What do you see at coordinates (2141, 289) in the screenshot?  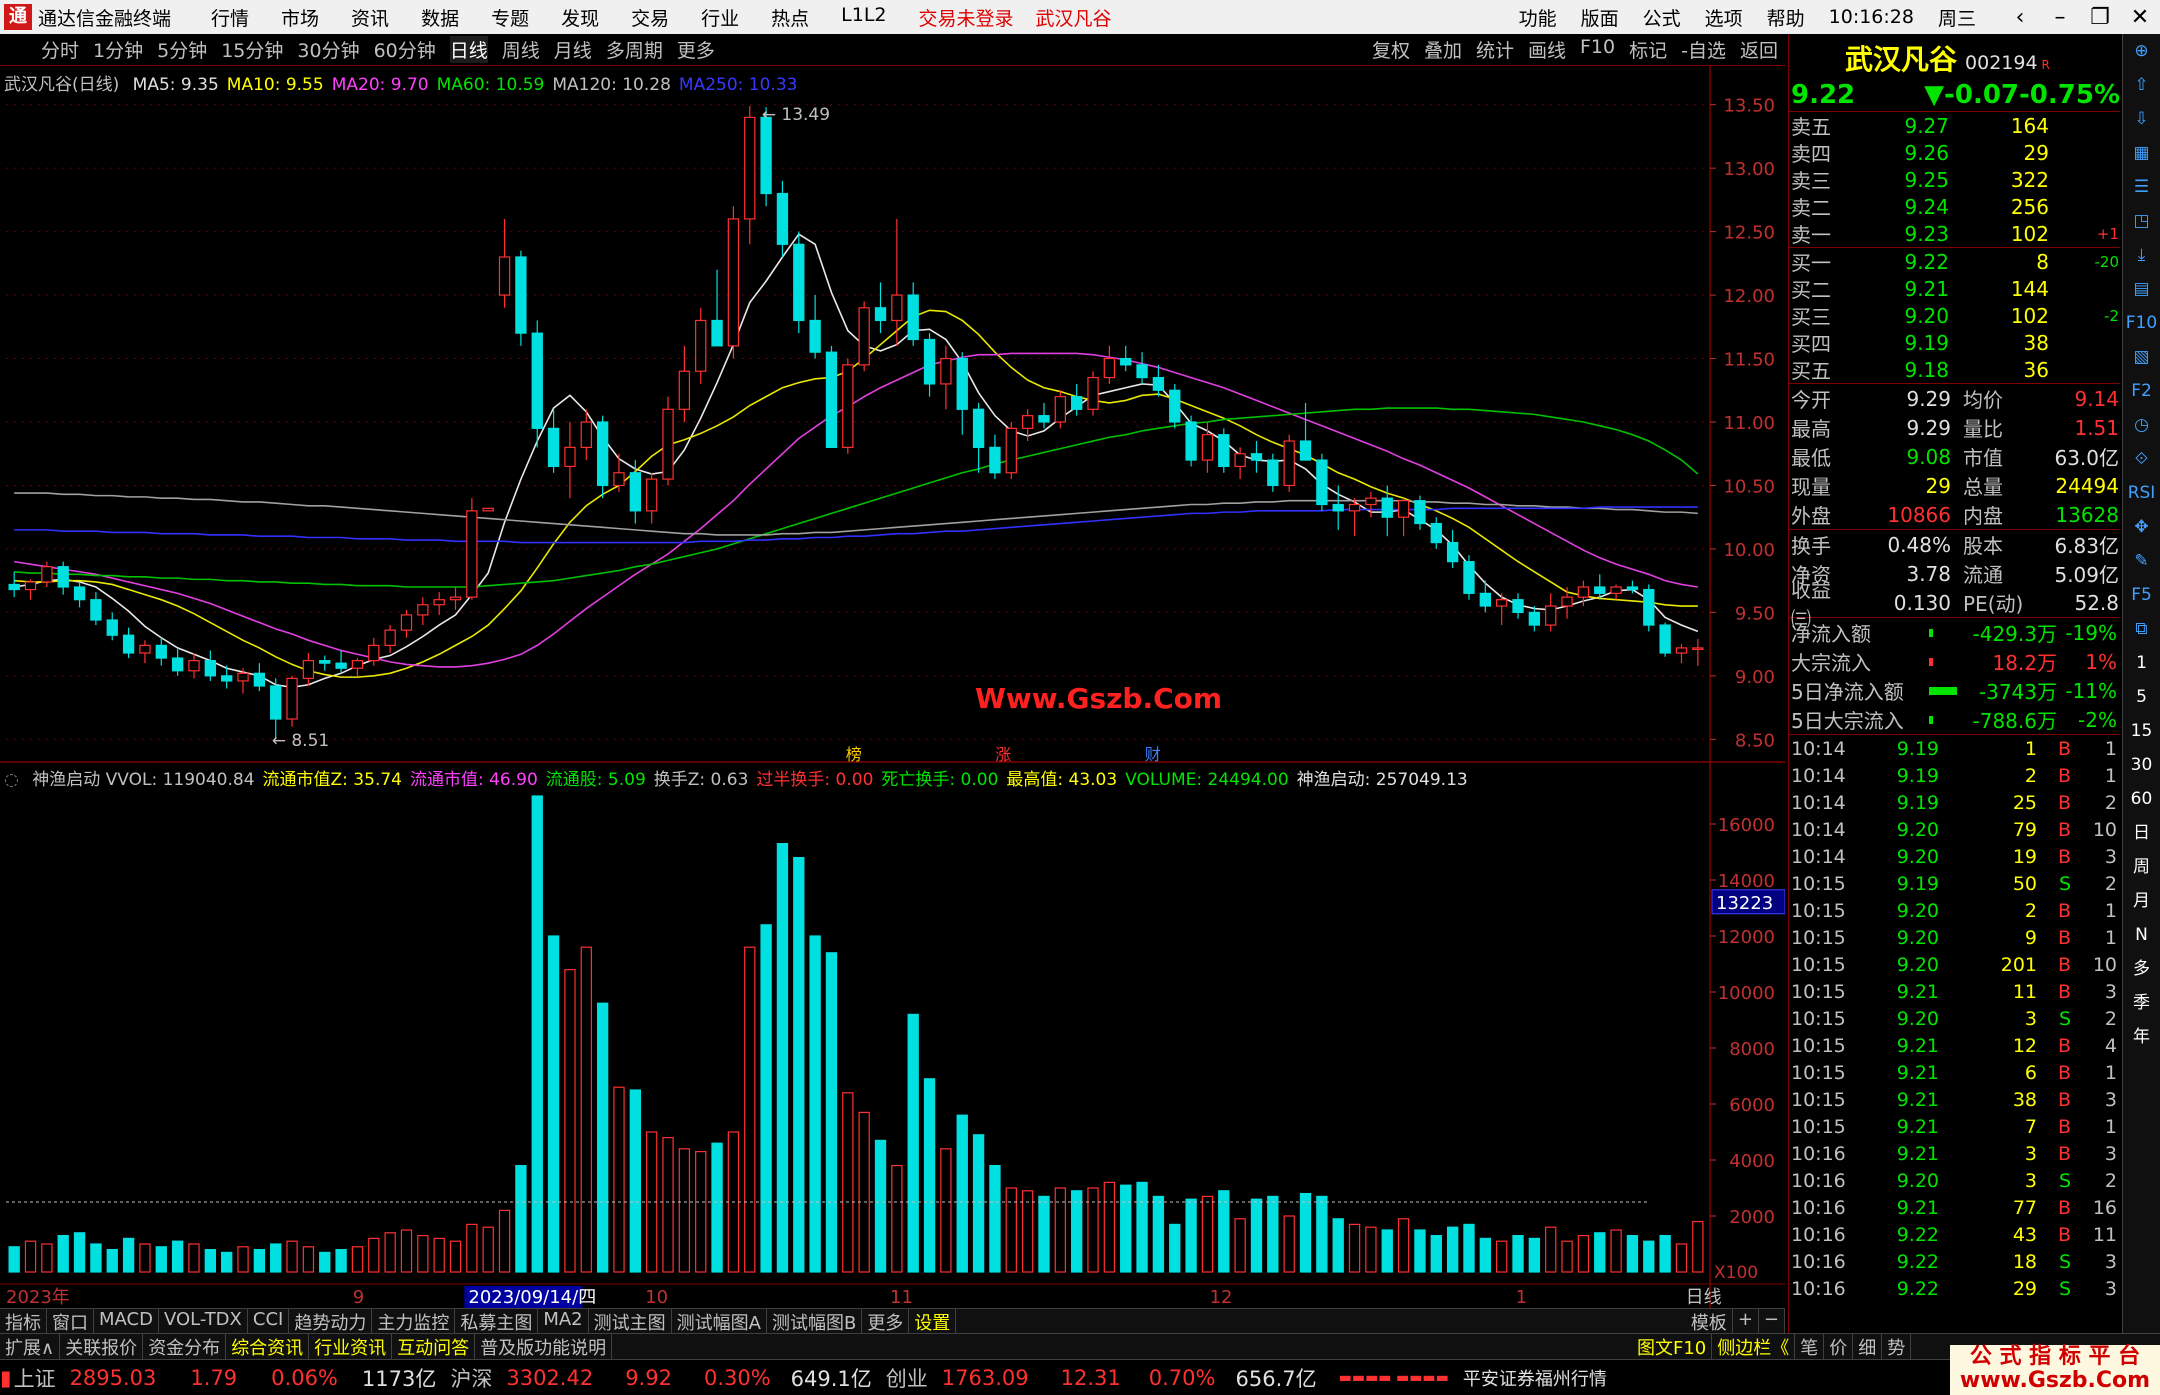 I see `side-tool-icon: ▤` at bounding box center [2141, 289].